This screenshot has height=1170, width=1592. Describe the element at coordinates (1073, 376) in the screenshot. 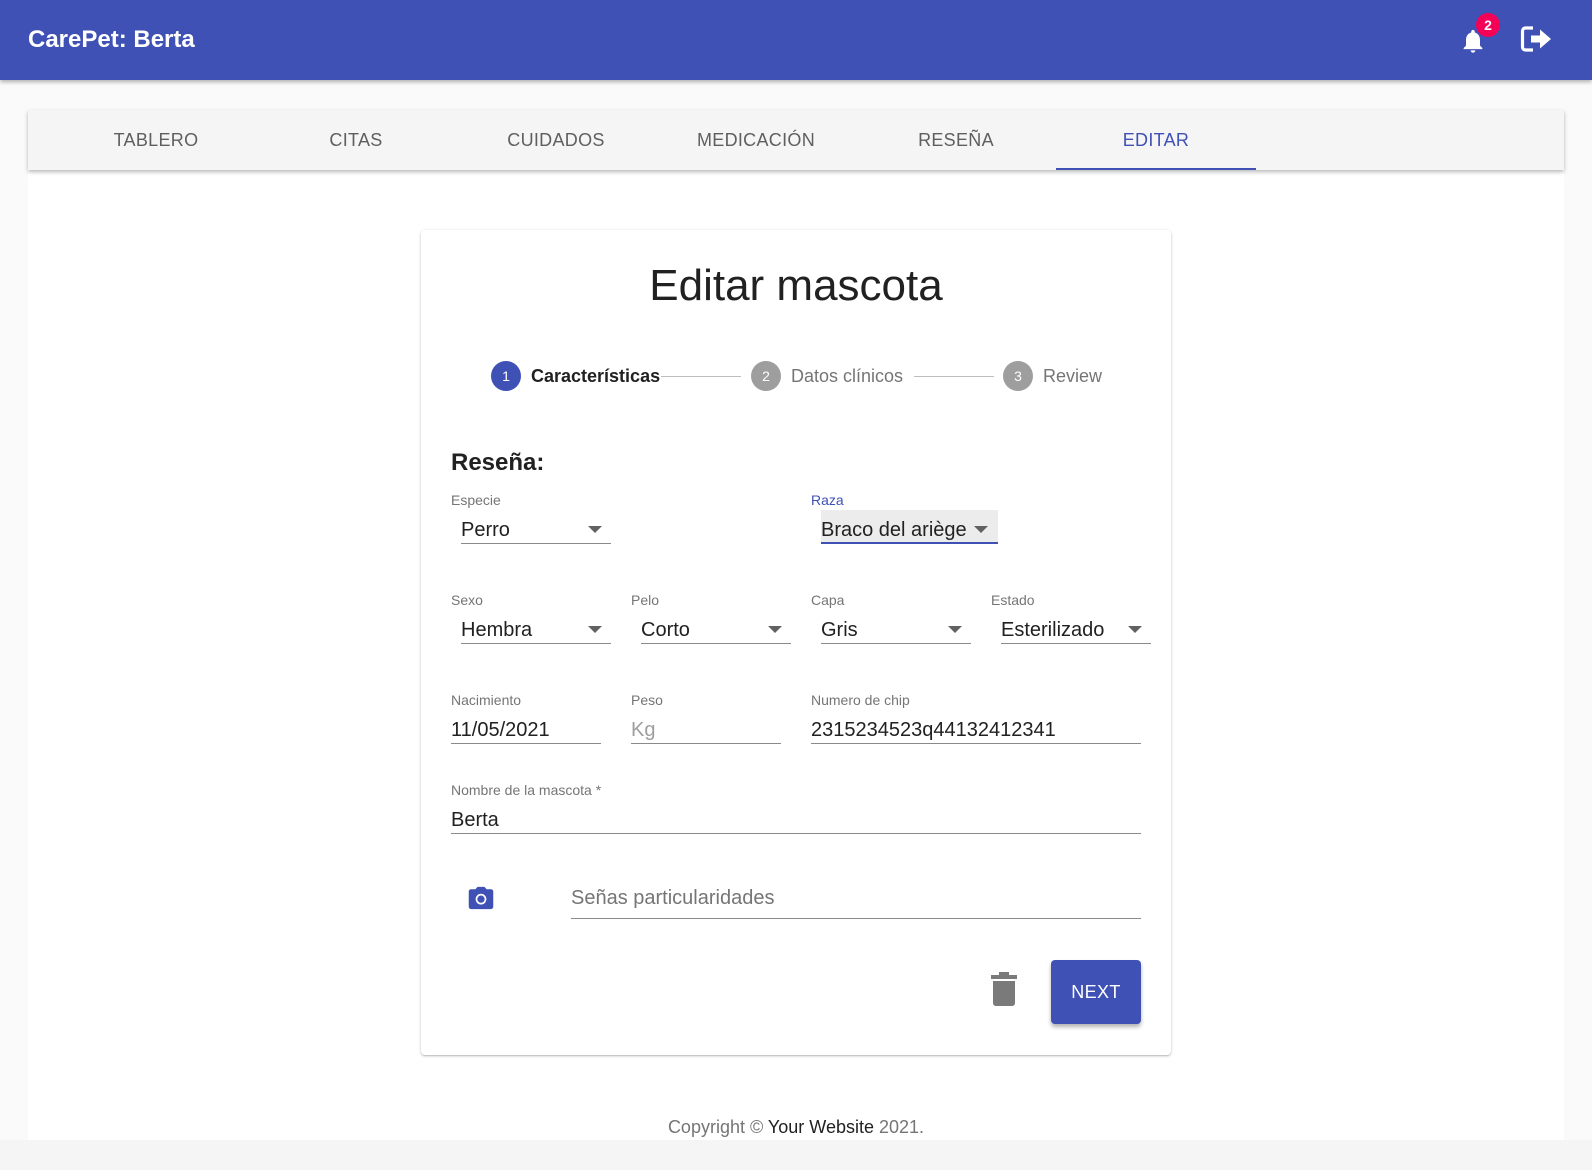

I see `step-label: Review` at that location.